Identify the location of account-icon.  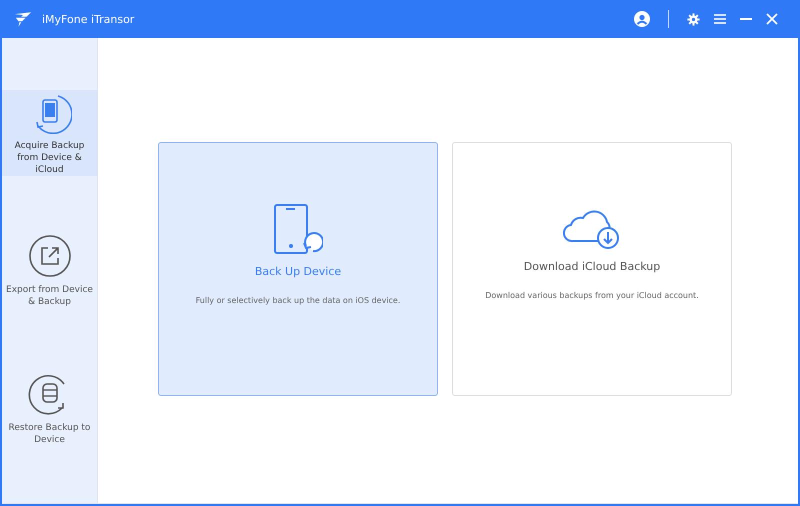
(642, 19).